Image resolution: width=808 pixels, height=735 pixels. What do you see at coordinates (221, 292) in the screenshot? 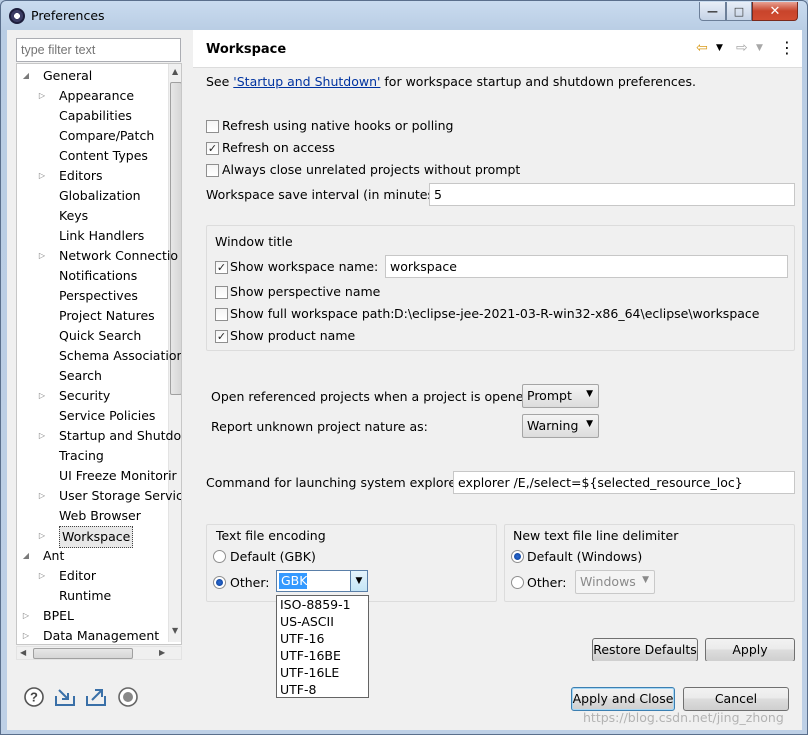
I see `show-perspective-checkbox` at bounding box center [221, 292].